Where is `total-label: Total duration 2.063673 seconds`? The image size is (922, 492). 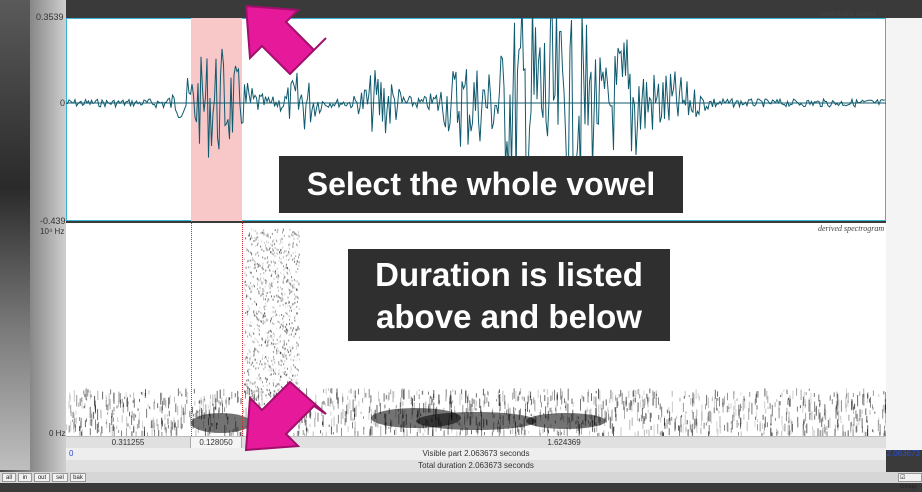 total-label: Total duration 2.063673 seconds is located at coordinates (476, 466).